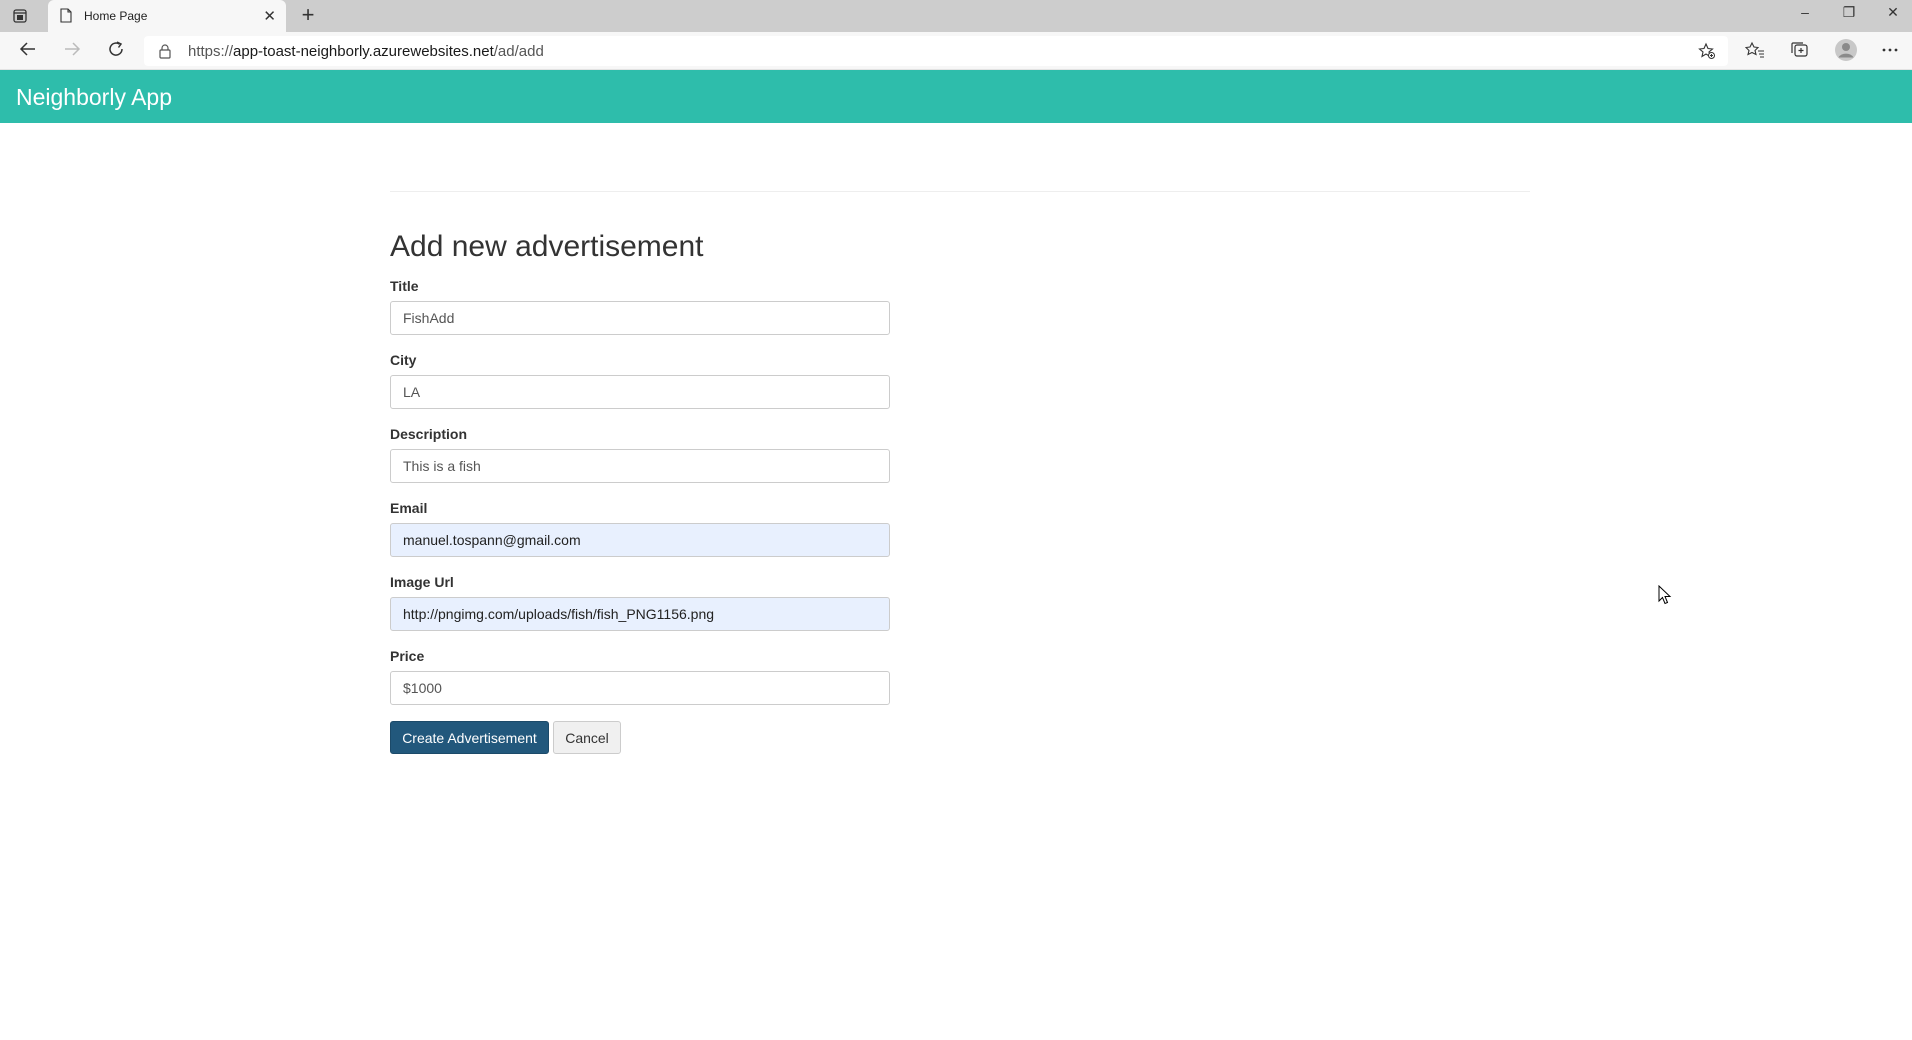  What do you see at coordinates (1801, 51) in the screenshot?
I see `collections-icon` at bounding box center [1801, 51].